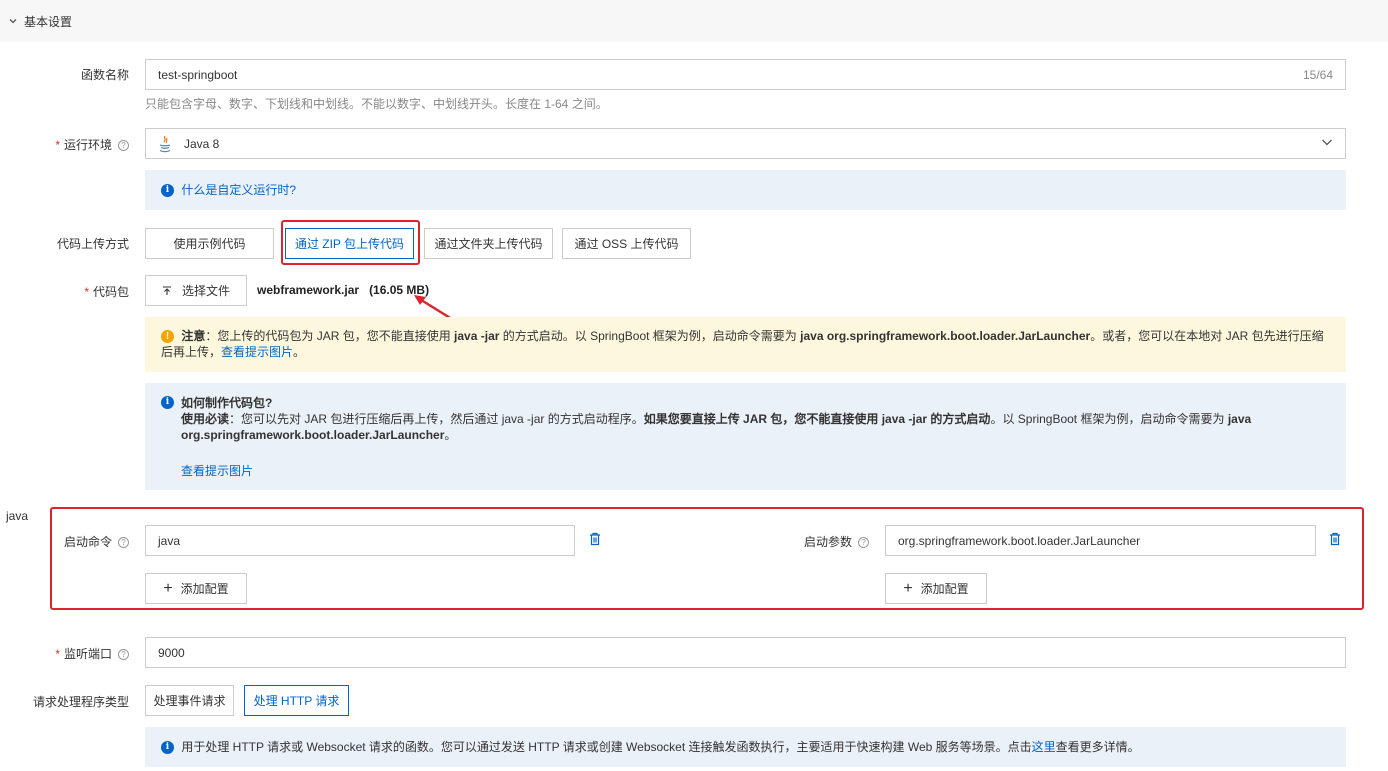 Image resolution: width=1388 pixels, height=771 pixels. Describe the element at coordinates (936, 588) in the screenshot. I see `add-params-config-button: + 添加配置` at that location.